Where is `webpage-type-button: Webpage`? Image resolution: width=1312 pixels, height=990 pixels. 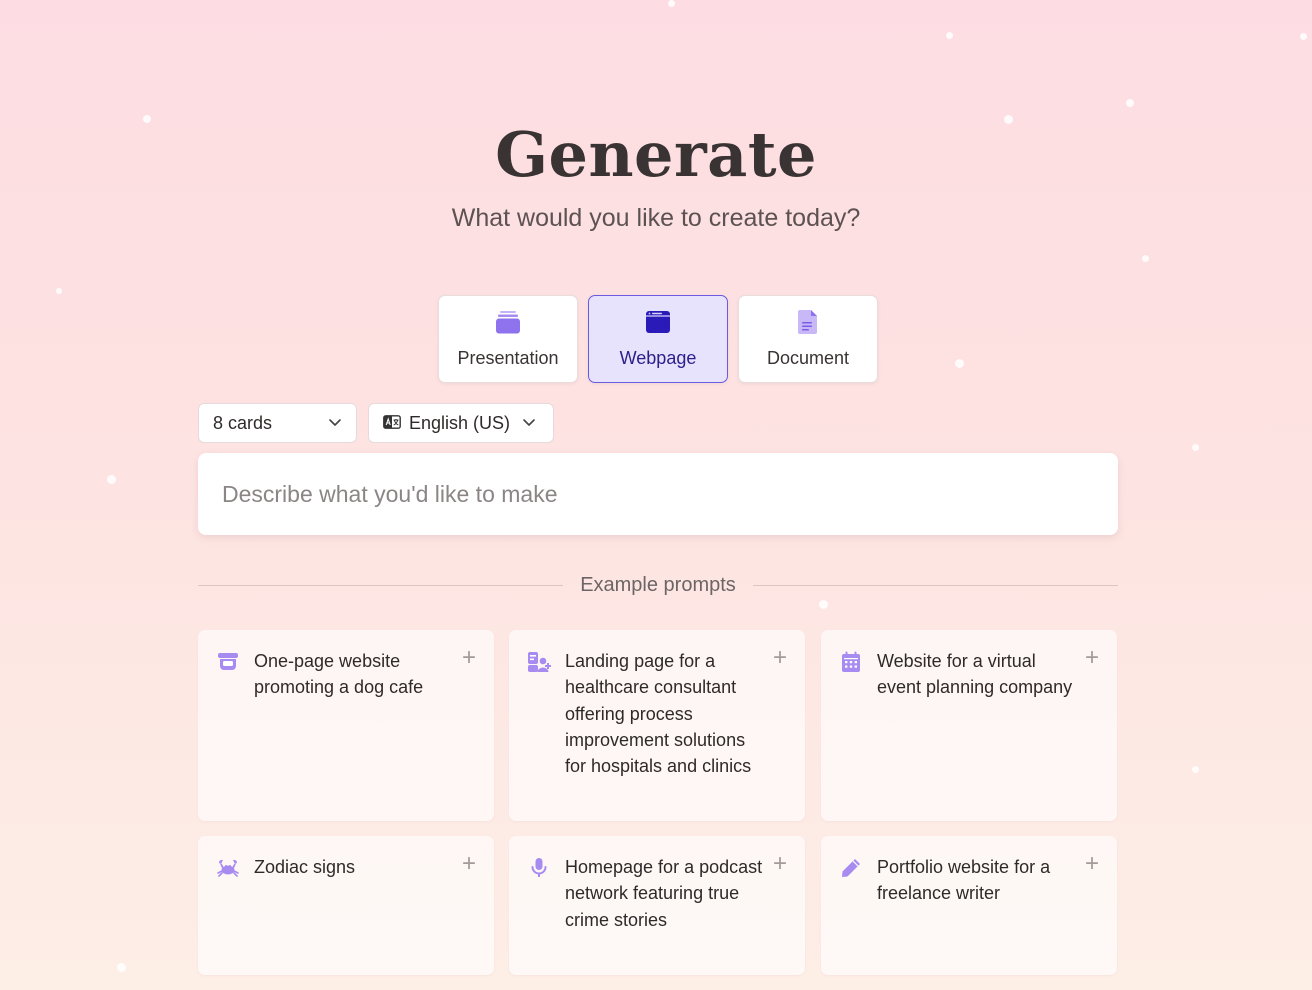
webpage-type-button: Webpage is located at coordinates (658, 339).